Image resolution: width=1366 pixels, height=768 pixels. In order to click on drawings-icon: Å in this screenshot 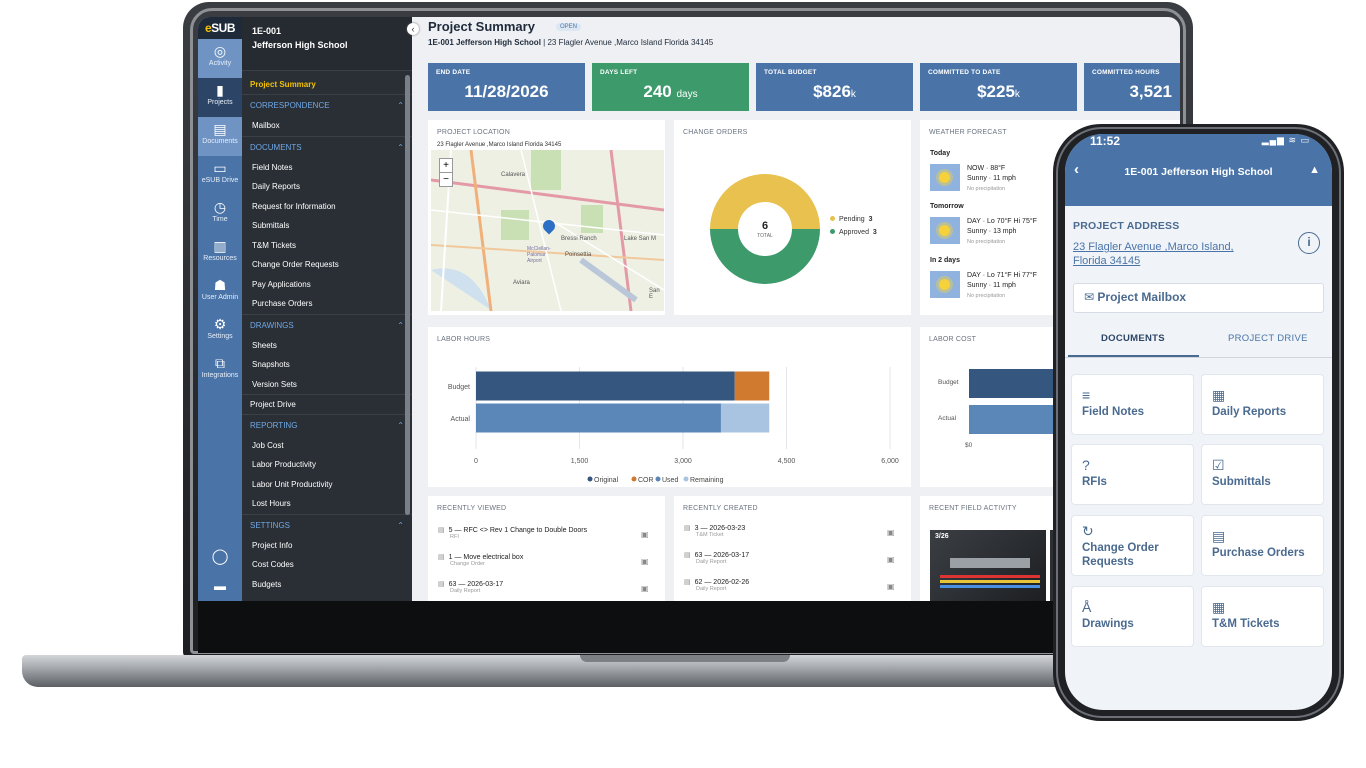, I will do `click(1087, 607)`.